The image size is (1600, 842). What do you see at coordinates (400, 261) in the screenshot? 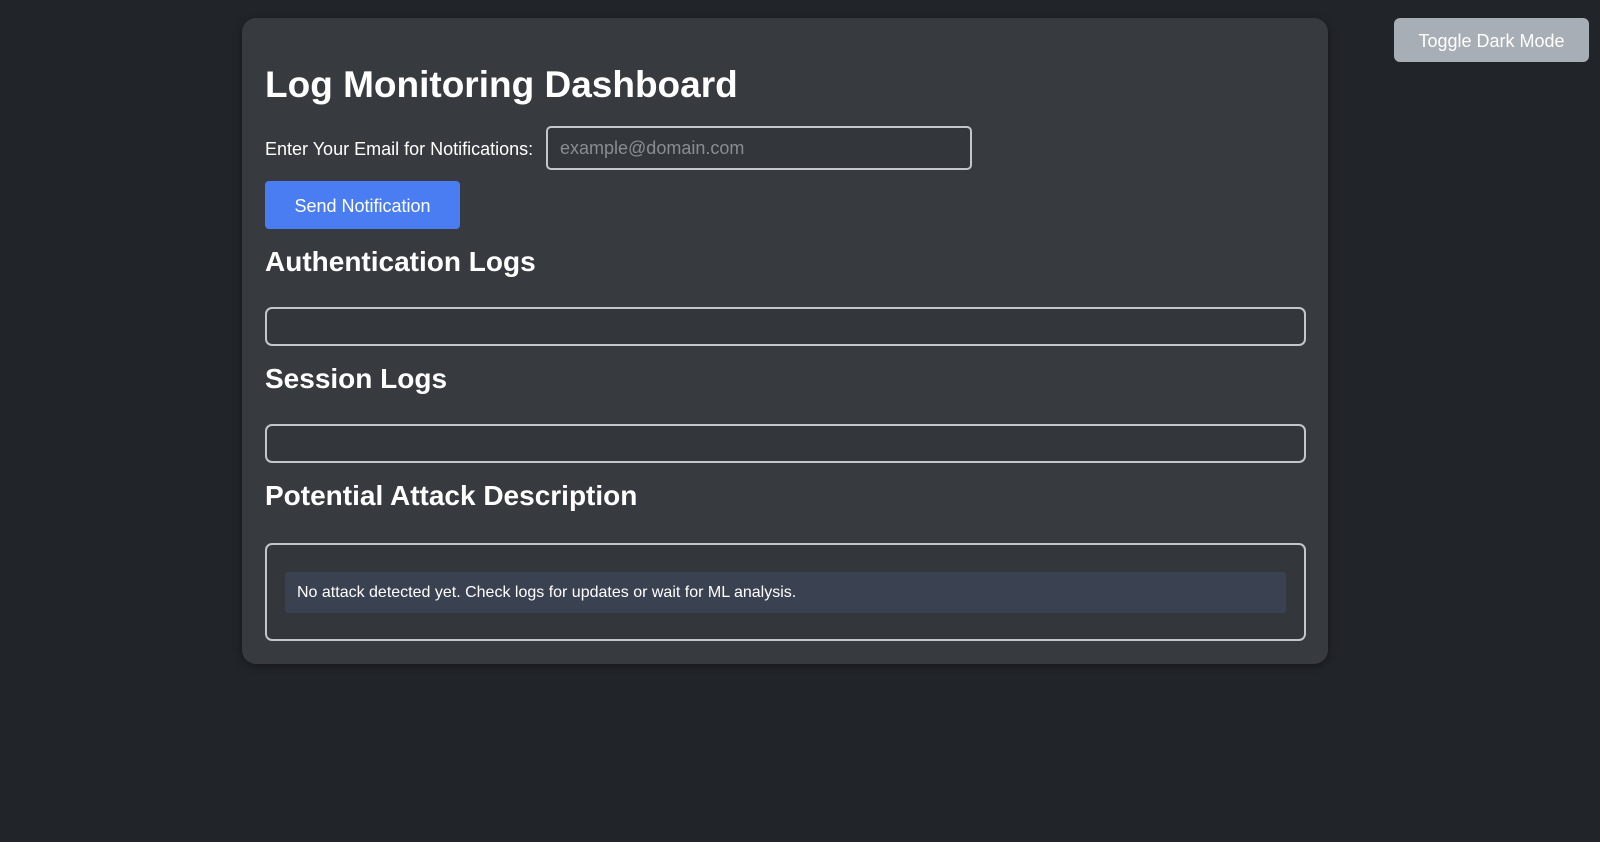
I see `authentication-logs-heading: Authentication Logs` at bounding box center [400, 261].